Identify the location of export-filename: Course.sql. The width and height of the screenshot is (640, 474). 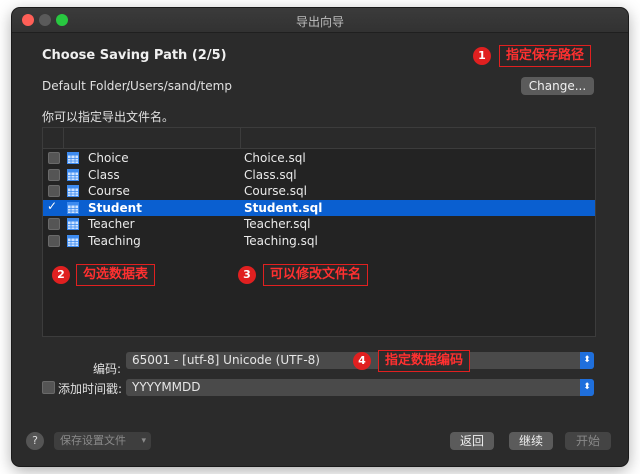
(275, 191).